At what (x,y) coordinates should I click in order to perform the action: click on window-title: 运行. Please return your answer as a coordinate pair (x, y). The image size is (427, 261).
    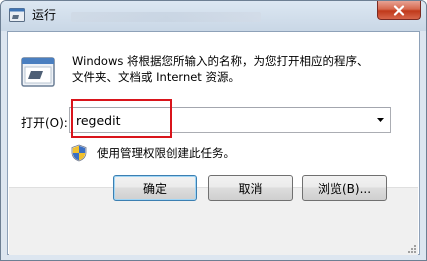
    Looking at the image, I should click on (44, 15).